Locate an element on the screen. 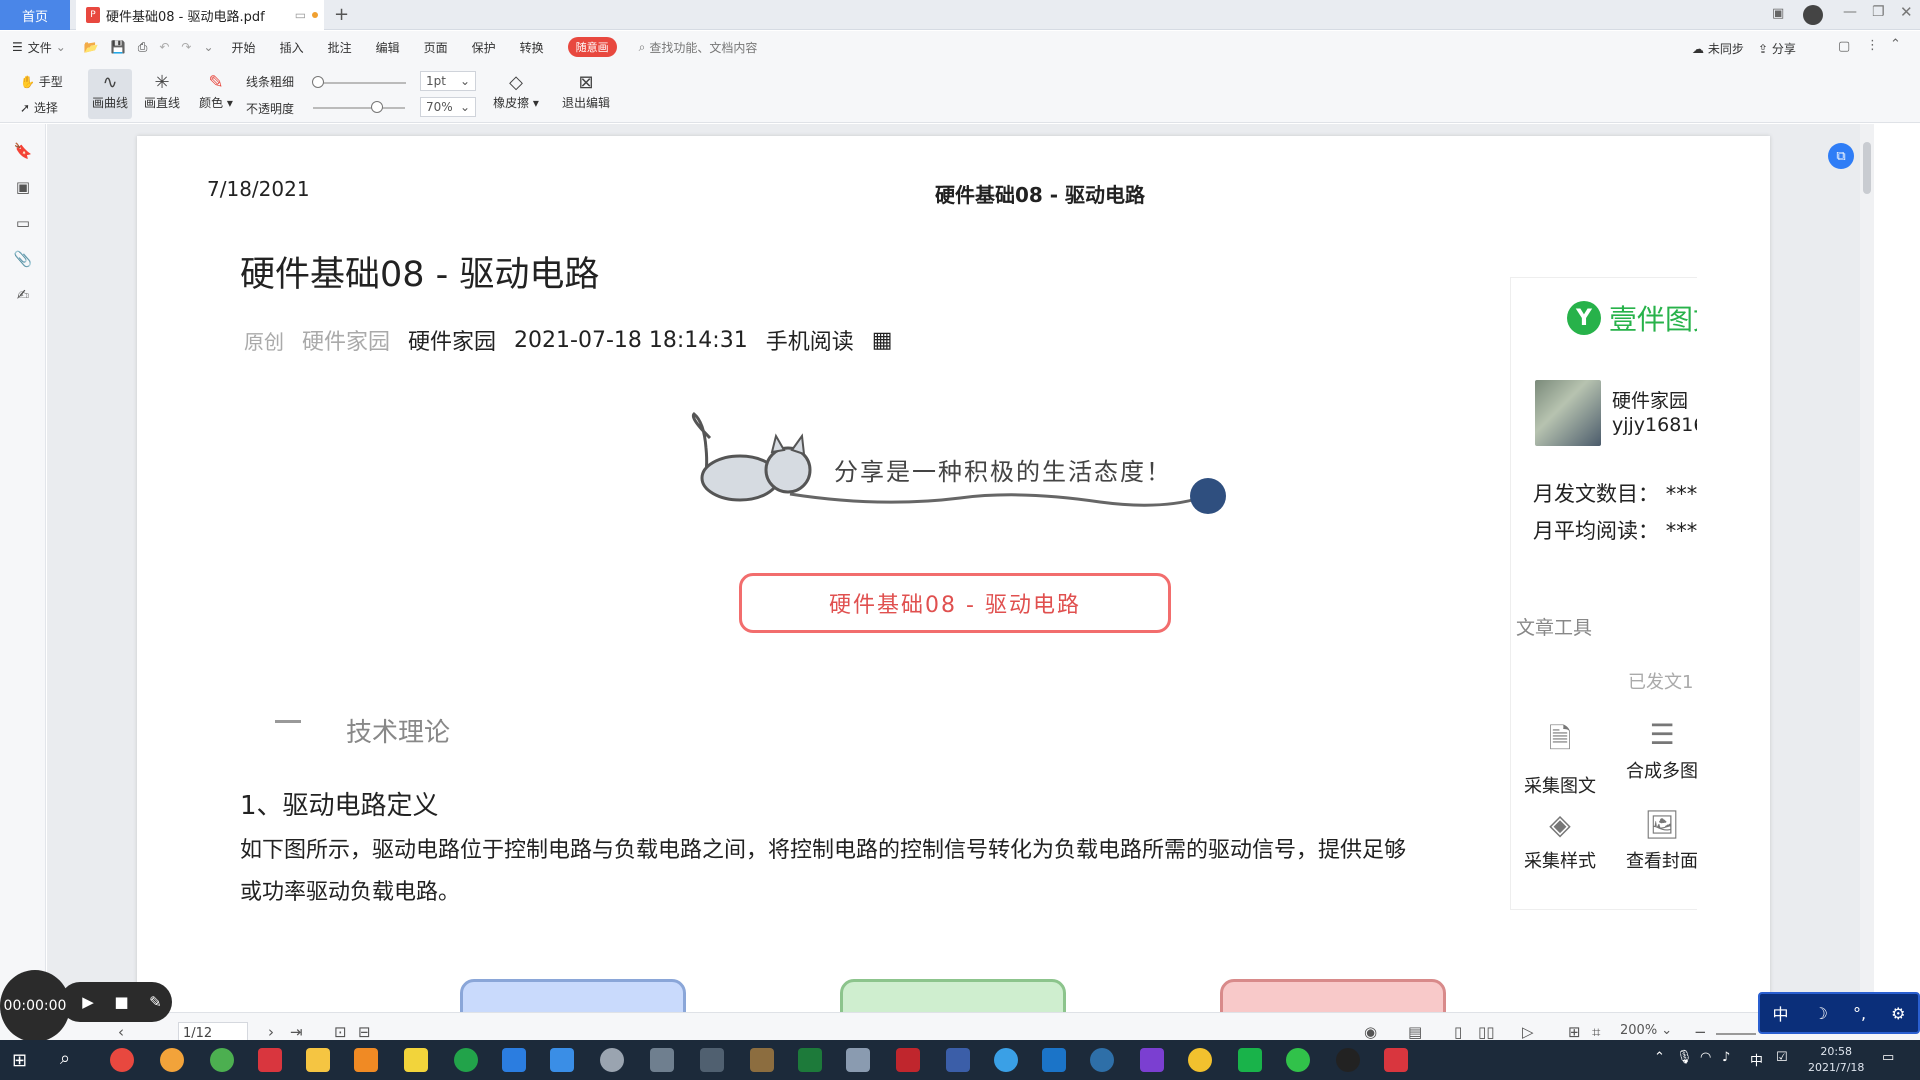 The height and width of the screenshot is (1080, 1920). play-icon: ▷ is located at coordinates (1528, 1032).